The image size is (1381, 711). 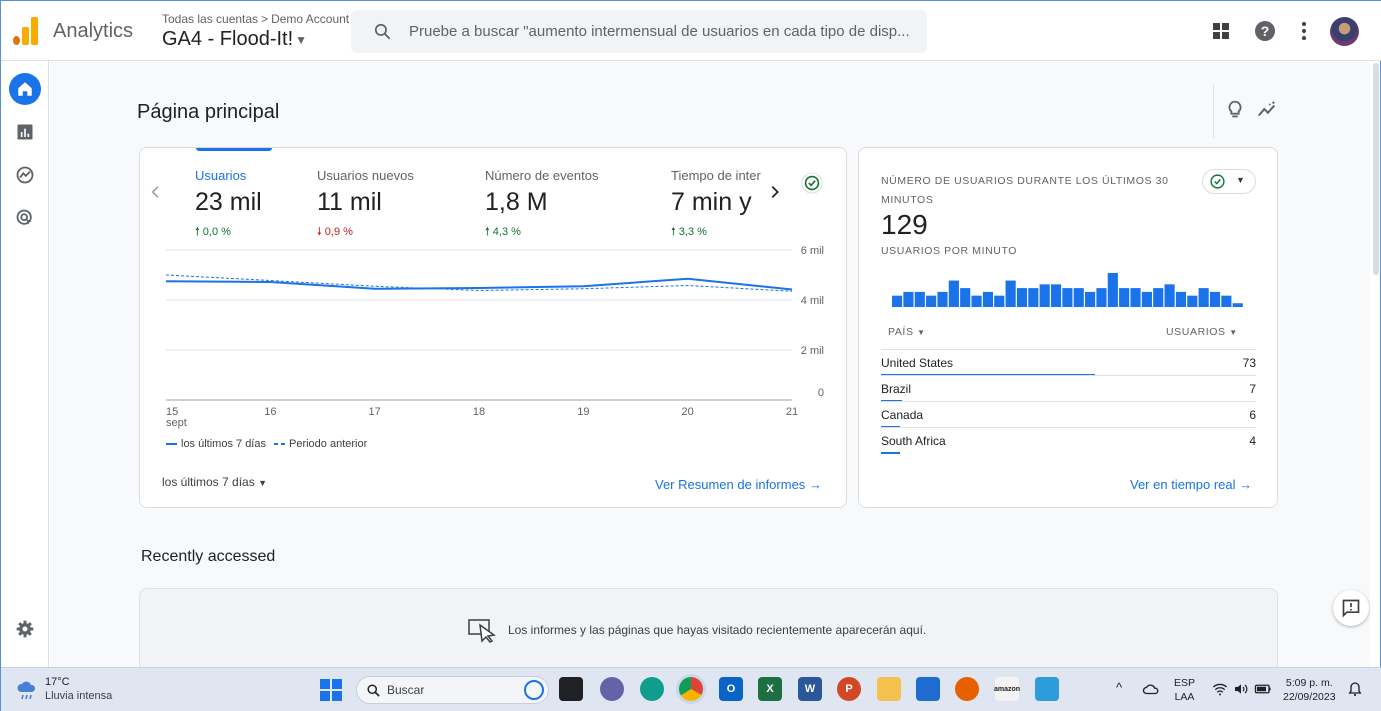 What do you see at coordinates (849, 689) in the screenshot?
I see `powerpoint-icon: P` at bounding box center [849, 689].